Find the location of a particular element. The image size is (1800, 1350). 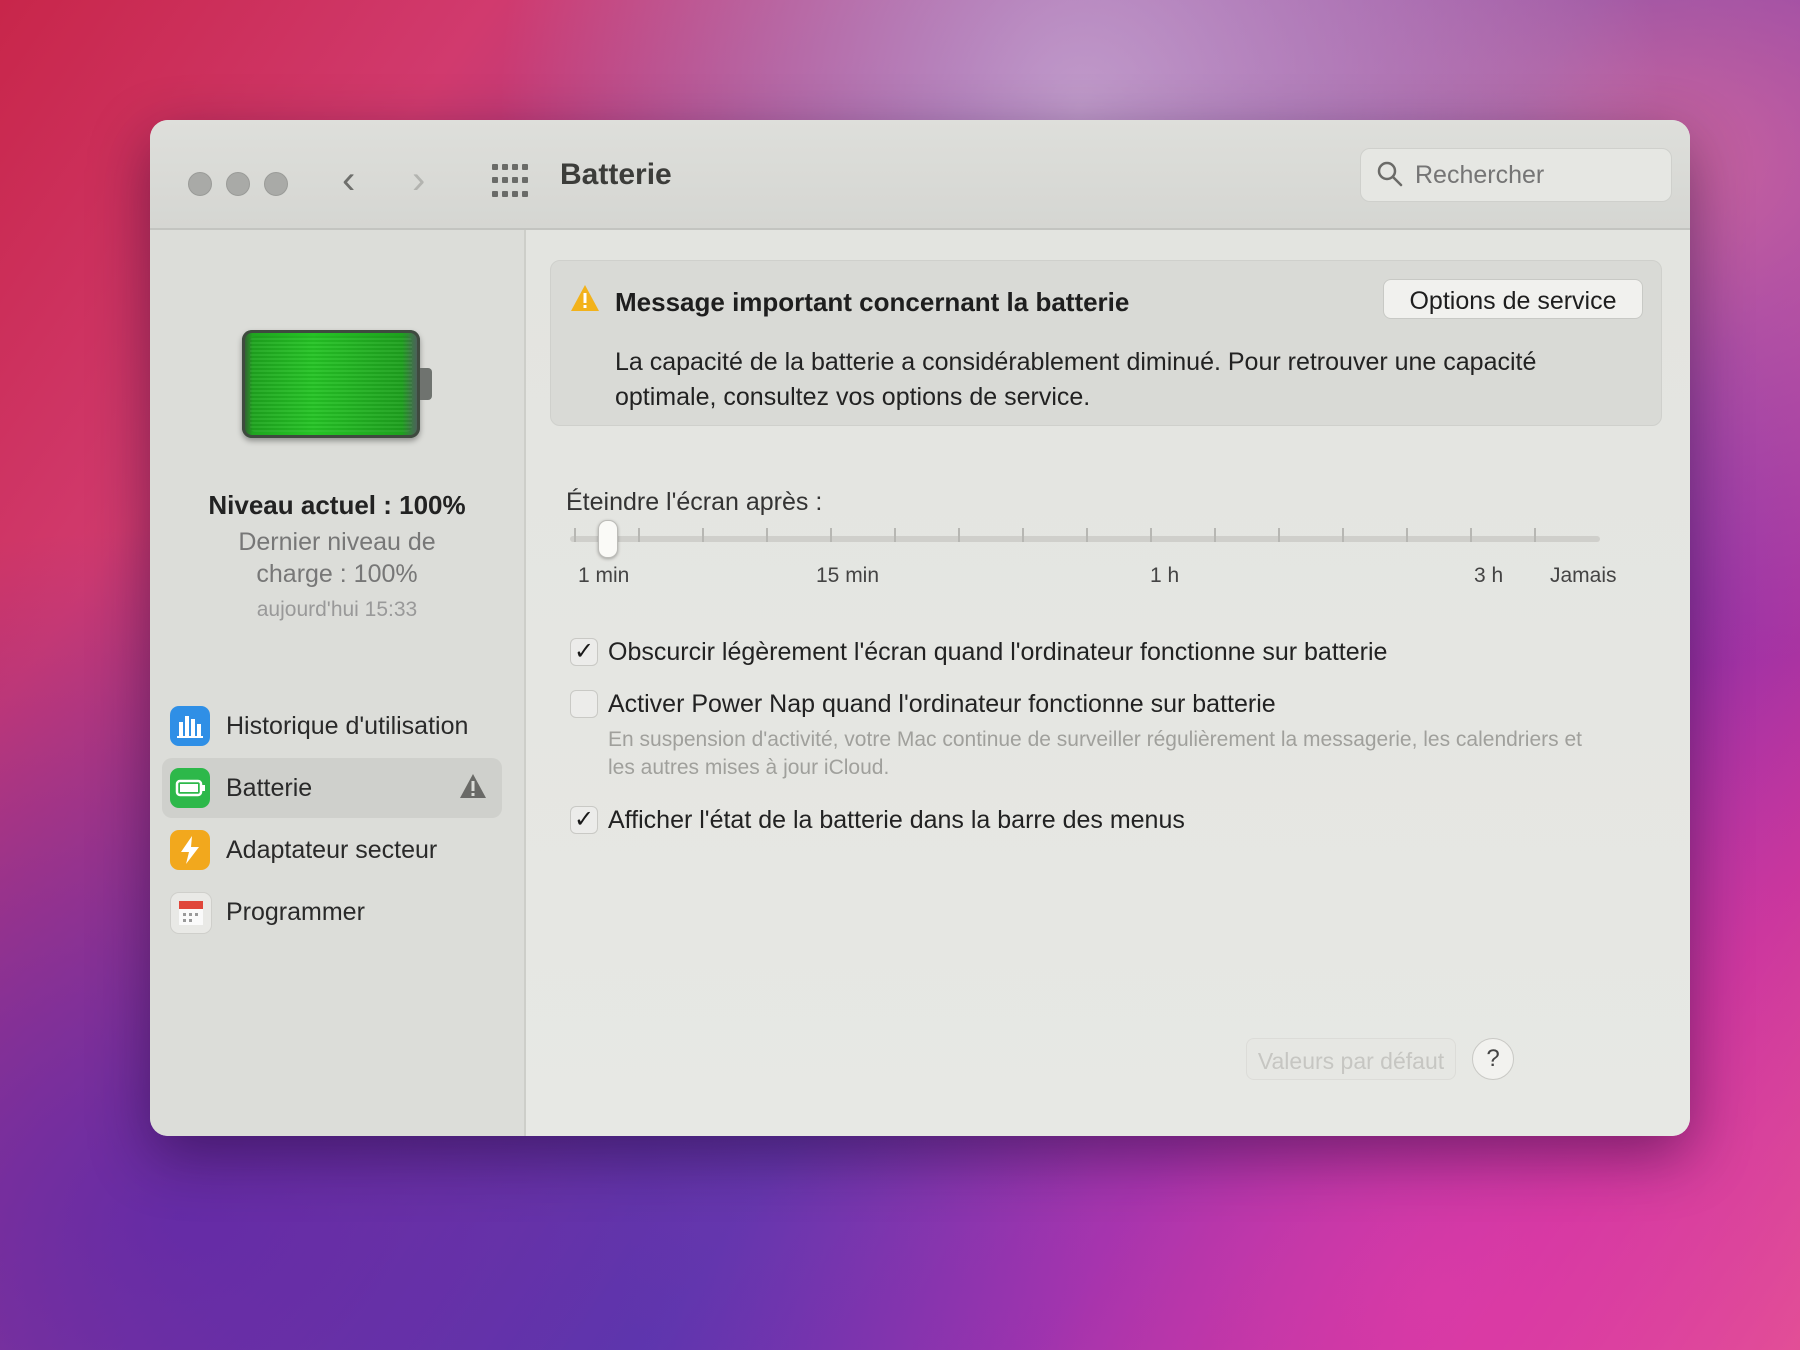

last-charge-text: Dernier niveau de charge : 100% is located at coordinates (337, 558).